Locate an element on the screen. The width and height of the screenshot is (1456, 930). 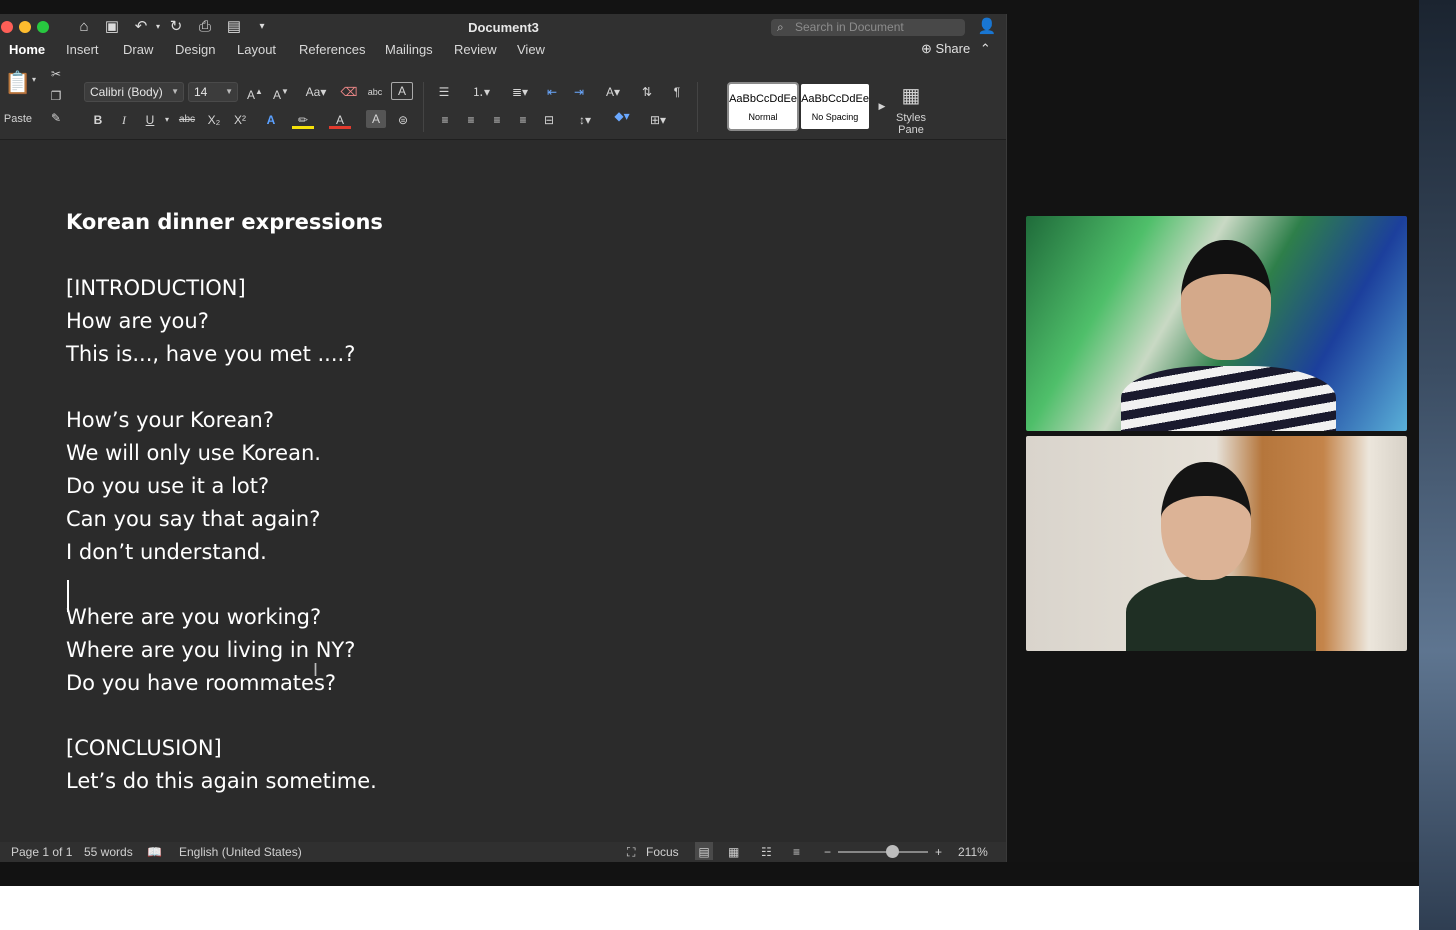
tab-insert: Insert is located at coordinates (82, 49).